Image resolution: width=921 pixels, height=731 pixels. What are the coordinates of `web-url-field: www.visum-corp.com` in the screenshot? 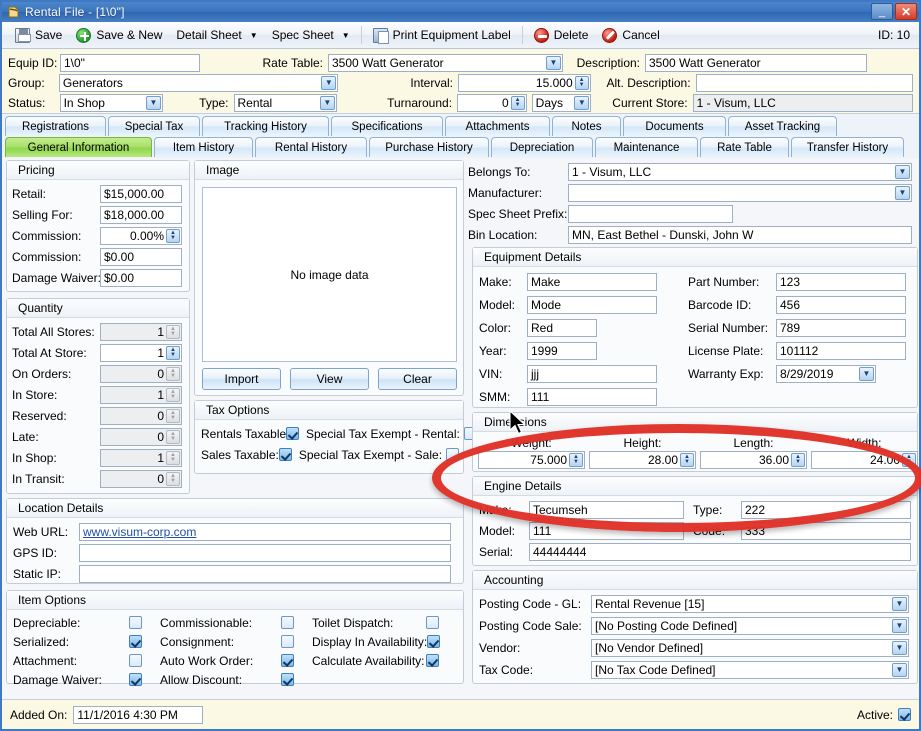 It's located at (265, 531).